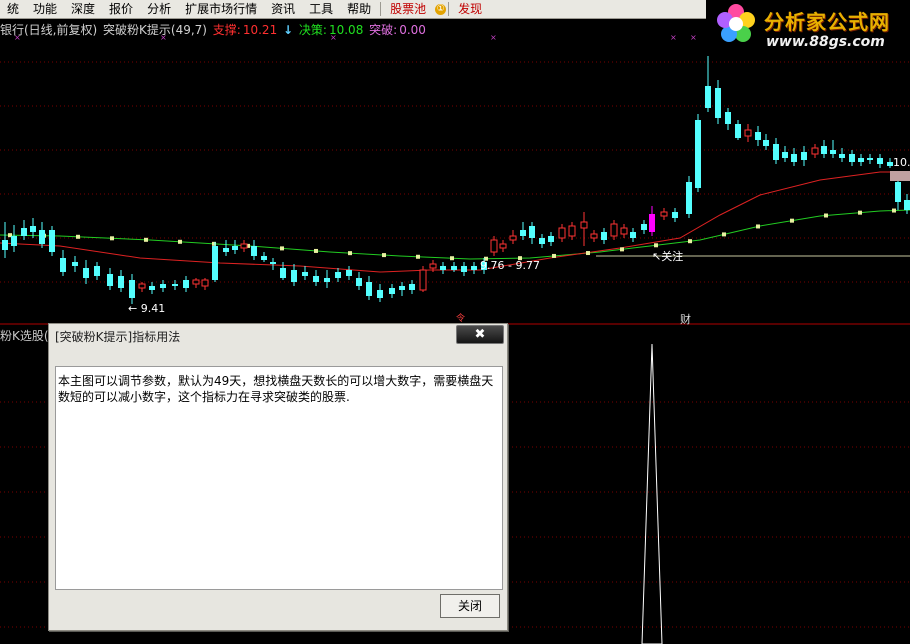  Describe the element at coordinates (470, 9) in the screenshot. I see `menu-item: 发现` at that location.